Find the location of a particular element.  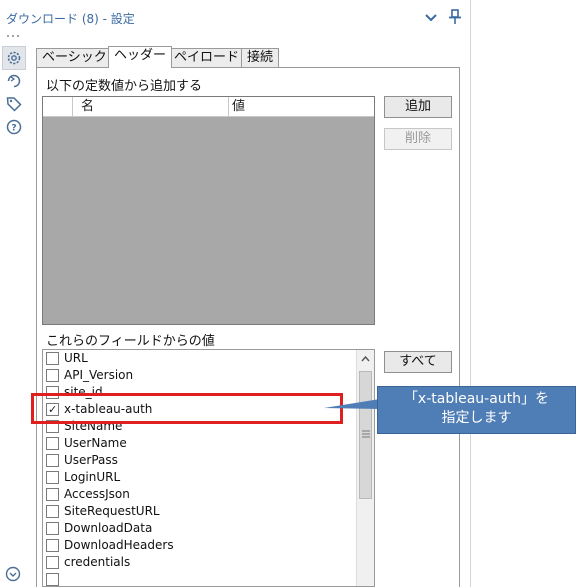

list-item: DownloadData is located at coordinates (199, 528).